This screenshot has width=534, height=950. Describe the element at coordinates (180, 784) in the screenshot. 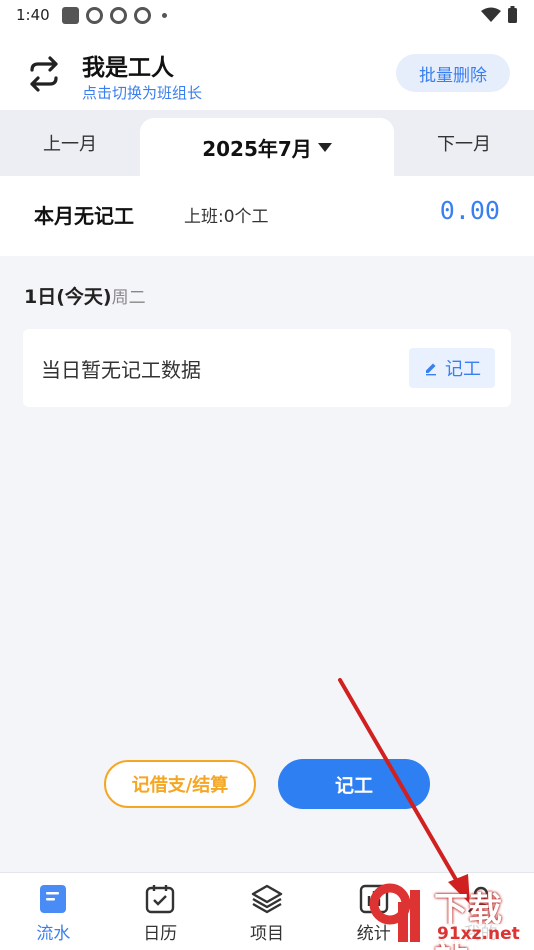

I see `loan-settle-button: 记借支/结算` at that location.